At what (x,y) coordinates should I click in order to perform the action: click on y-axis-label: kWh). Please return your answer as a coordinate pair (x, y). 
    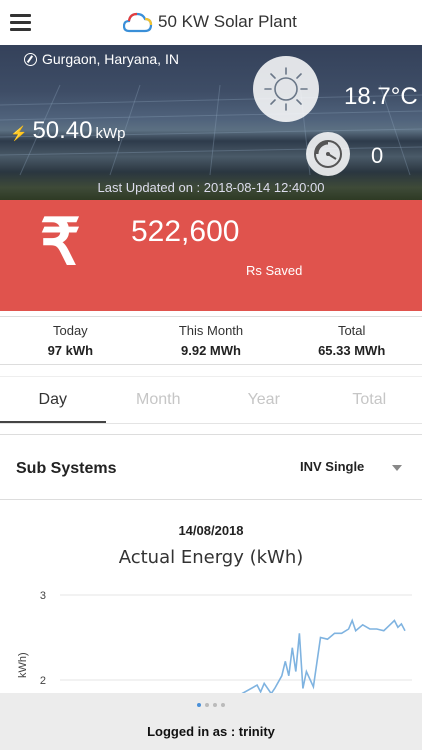
    Looking at the image, I should click on (23, 665).